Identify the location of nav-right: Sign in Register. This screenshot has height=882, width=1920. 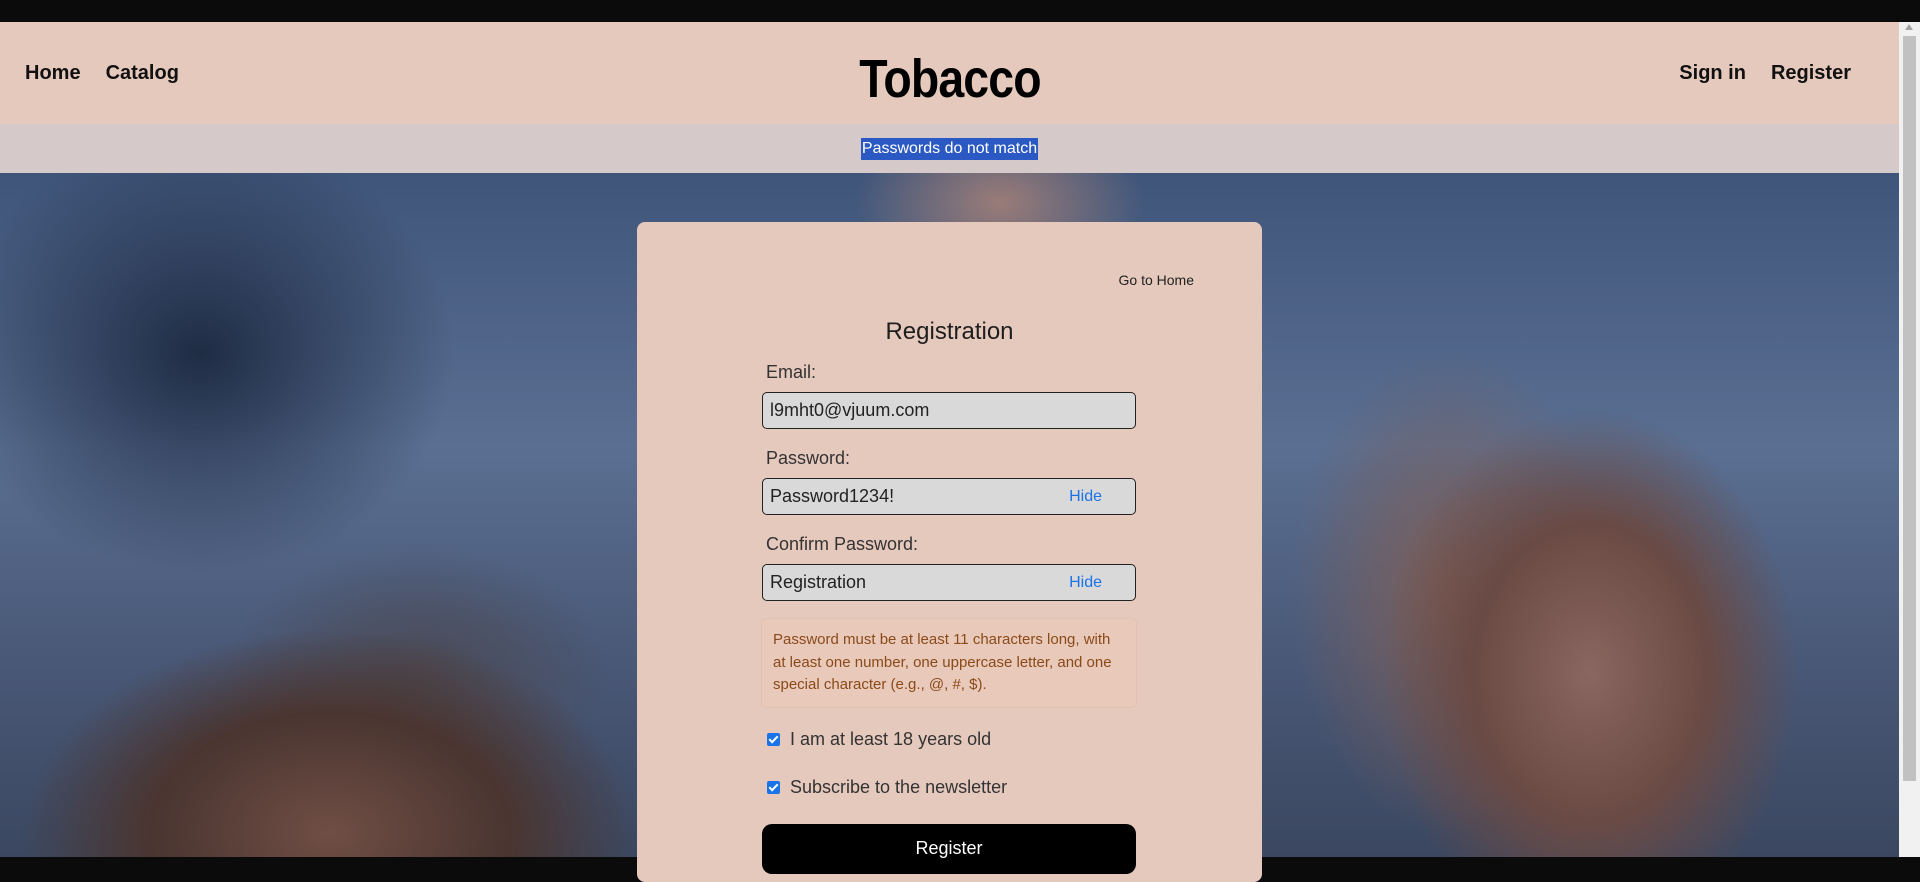
(1765, 73).